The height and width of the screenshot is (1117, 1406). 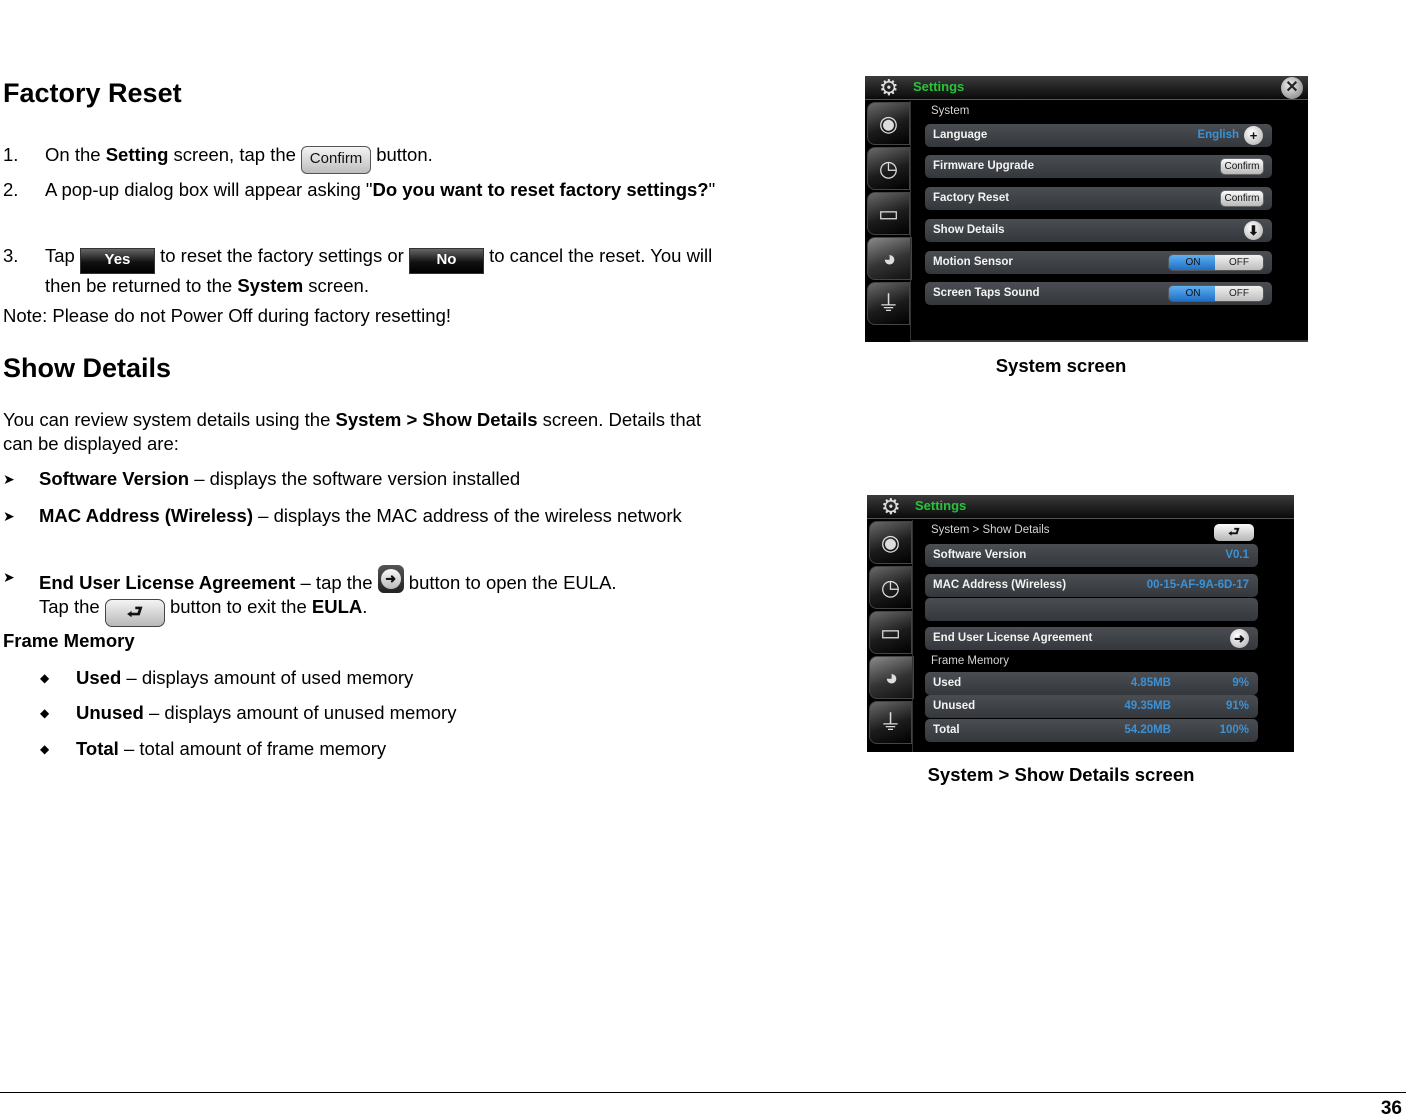 What do you see at coordinates (1292, 88) in the screenshot?
I see `close-button: ✕` at bounding box center [1292, 88].